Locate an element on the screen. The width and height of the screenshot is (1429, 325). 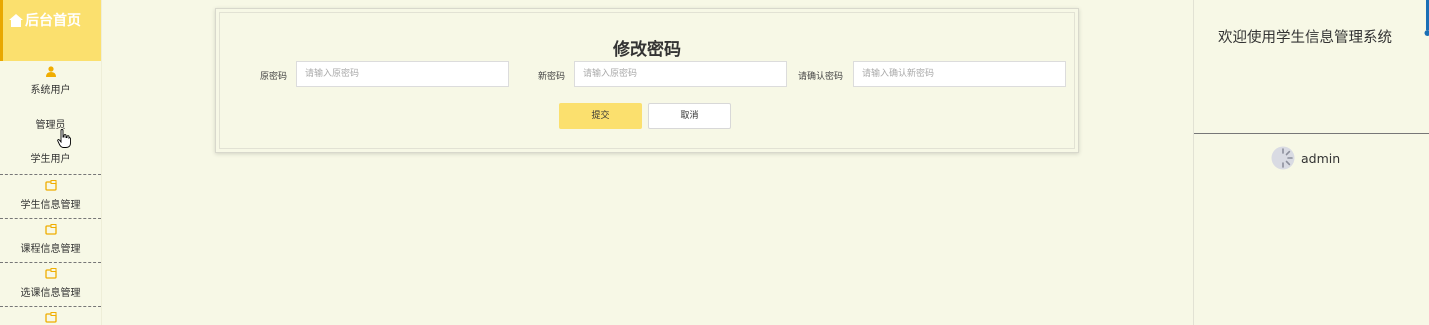
page-title: 修改密码 is located at coordinates (647, 50).